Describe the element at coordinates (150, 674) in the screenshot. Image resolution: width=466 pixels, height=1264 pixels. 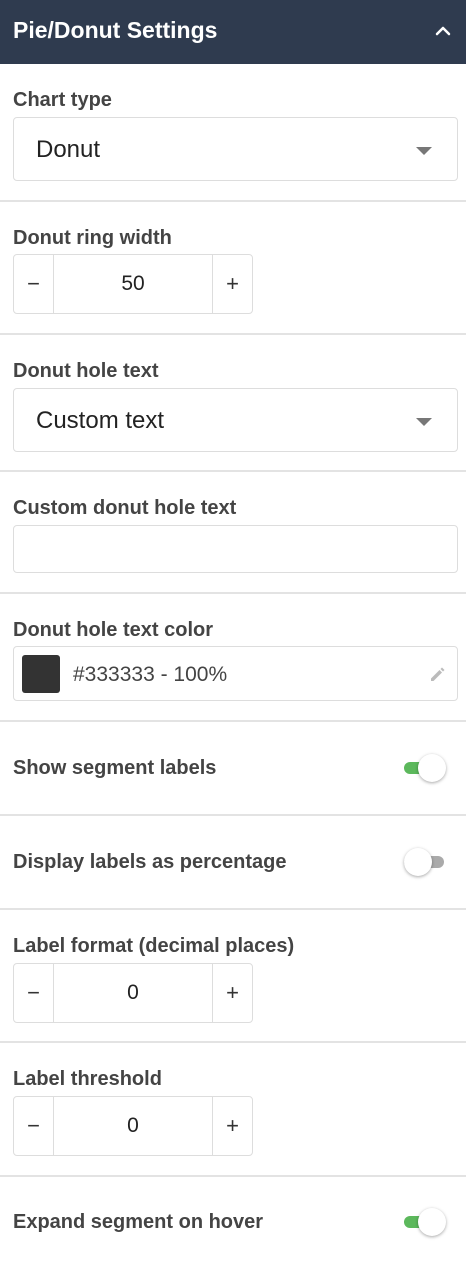
I see `color-value: #333333 - 100%` at that location.